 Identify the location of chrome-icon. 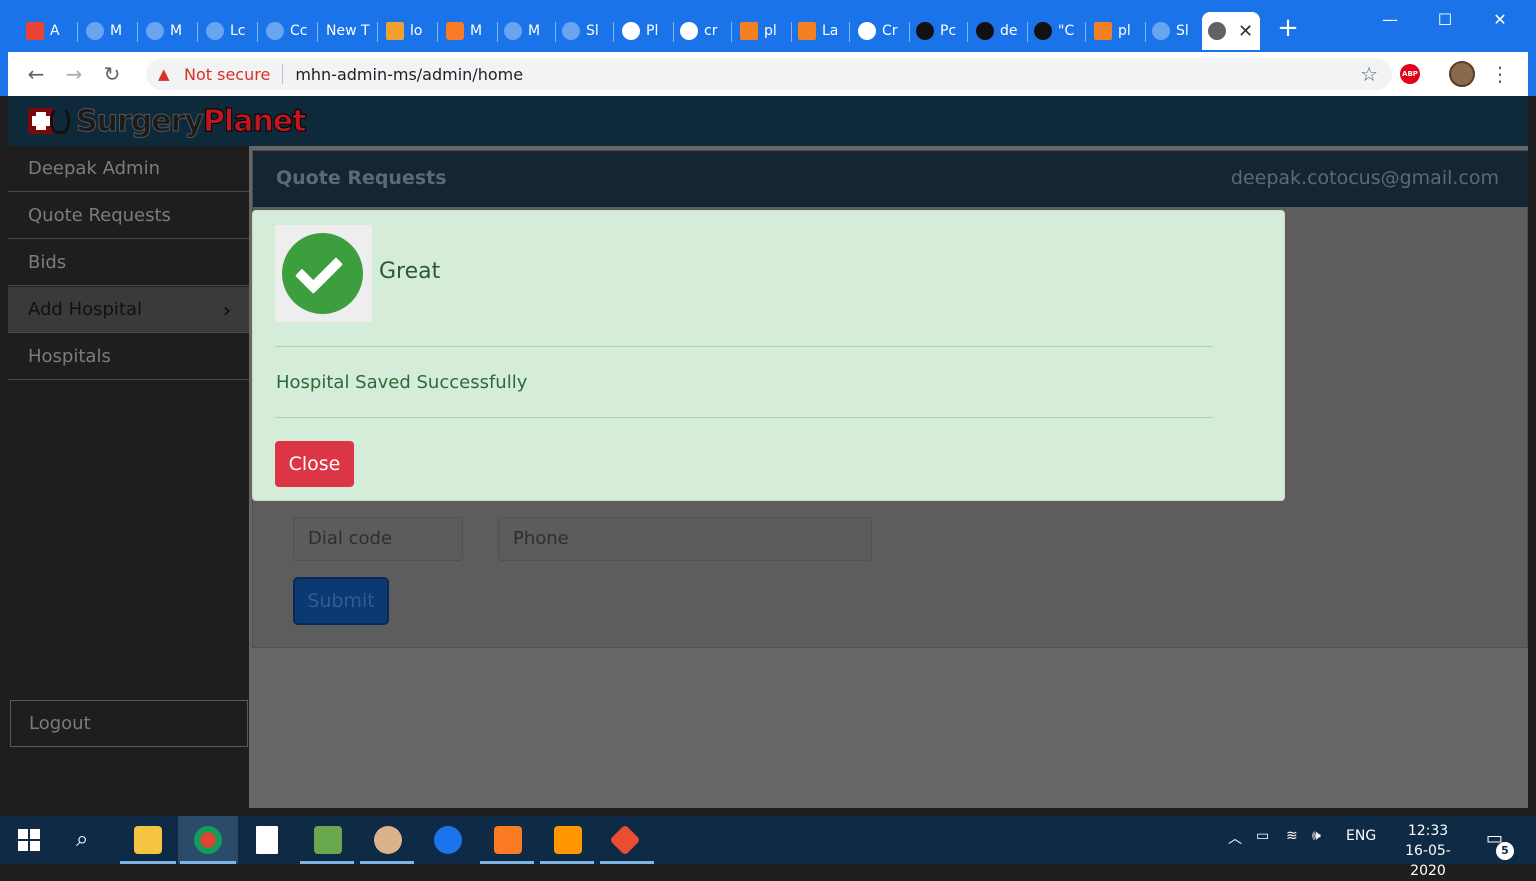
(208, 840).